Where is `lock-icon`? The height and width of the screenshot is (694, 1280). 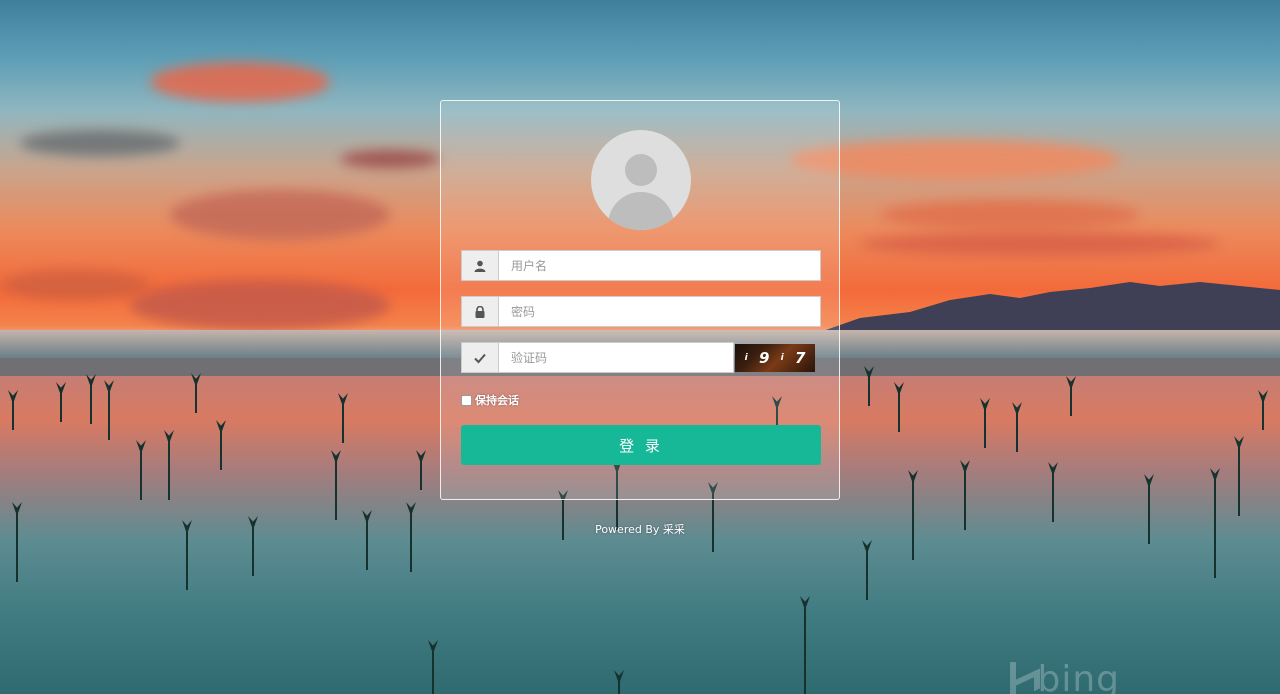
lock-icon is located at coordinates (480, 311).